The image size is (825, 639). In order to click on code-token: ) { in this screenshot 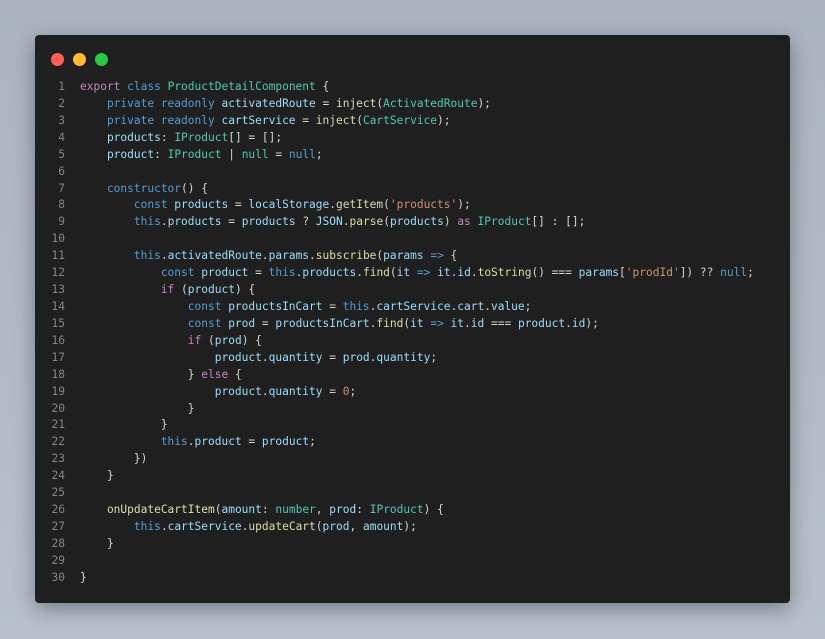, I will do `click(245, 290)`.